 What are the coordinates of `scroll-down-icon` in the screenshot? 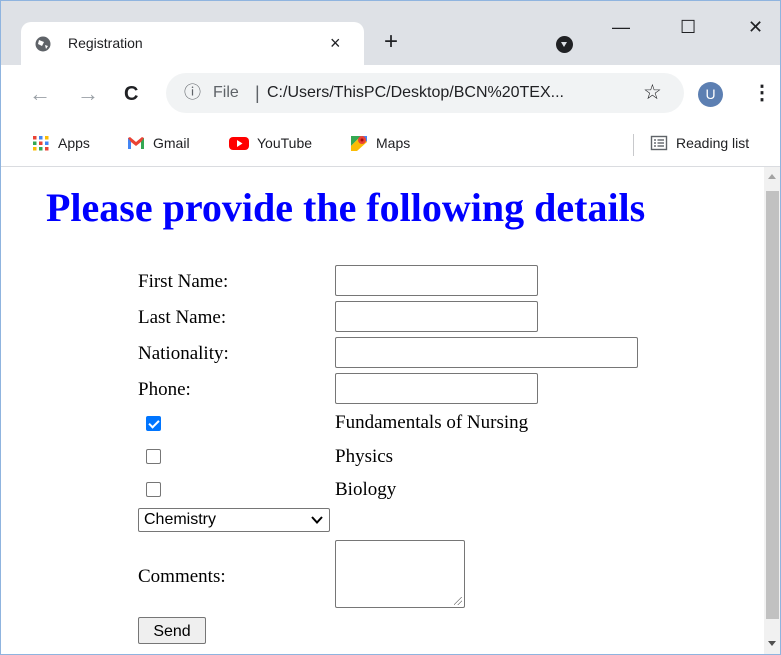 It's located at (772, 643).